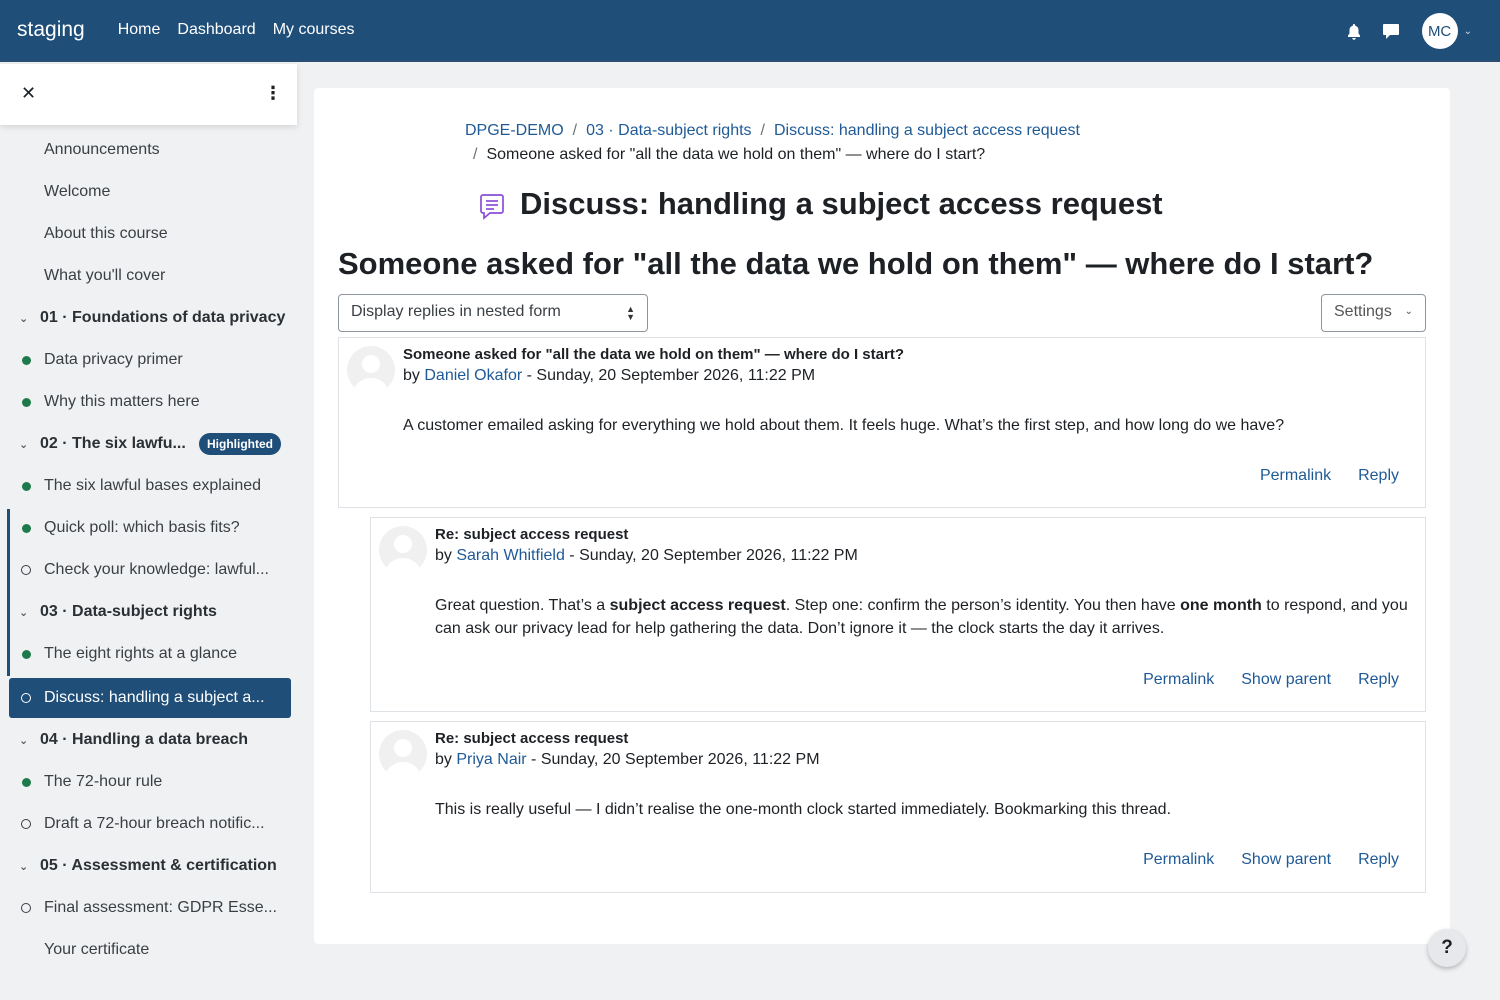  I want to click on help-button: ?, so click(1447, 948).